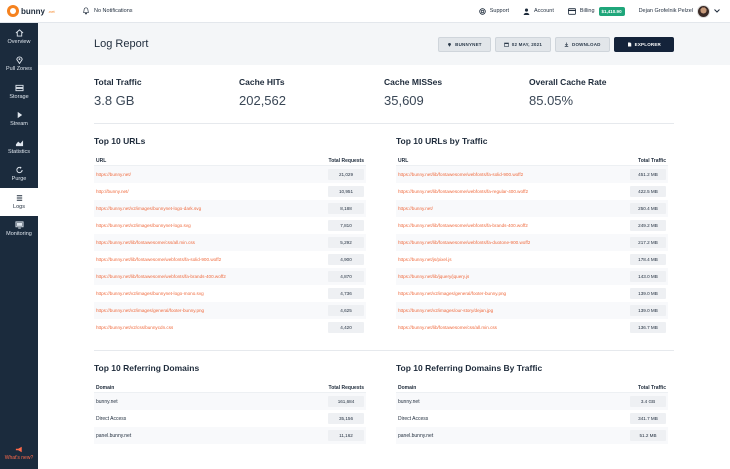 This screenshot has height=469, width=730. I want to click on account-link: Account, so click(538, 11).